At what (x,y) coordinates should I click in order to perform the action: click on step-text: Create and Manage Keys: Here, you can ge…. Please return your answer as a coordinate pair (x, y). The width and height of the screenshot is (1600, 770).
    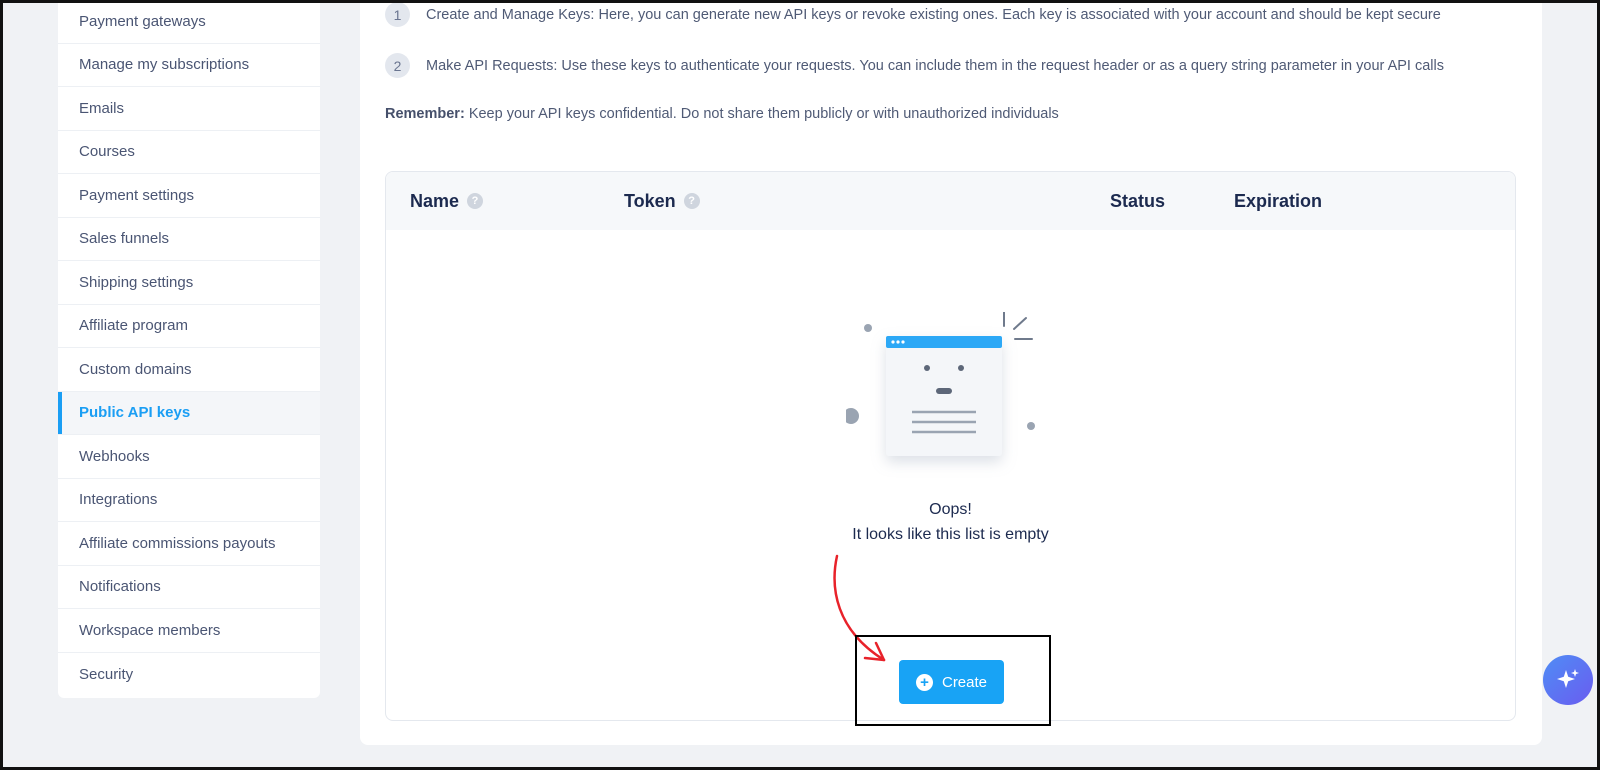
    Looking at the image, I should click on (933, 14).